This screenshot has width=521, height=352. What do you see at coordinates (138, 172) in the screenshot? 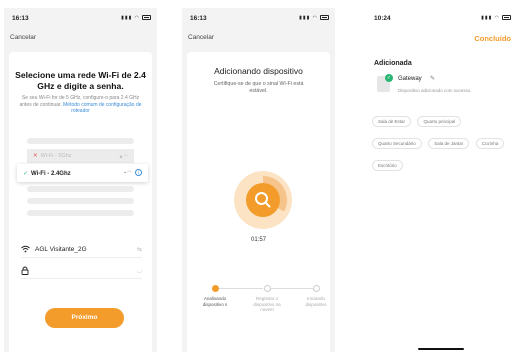
I see `info-icon: i` at bounding box center [138, 172].